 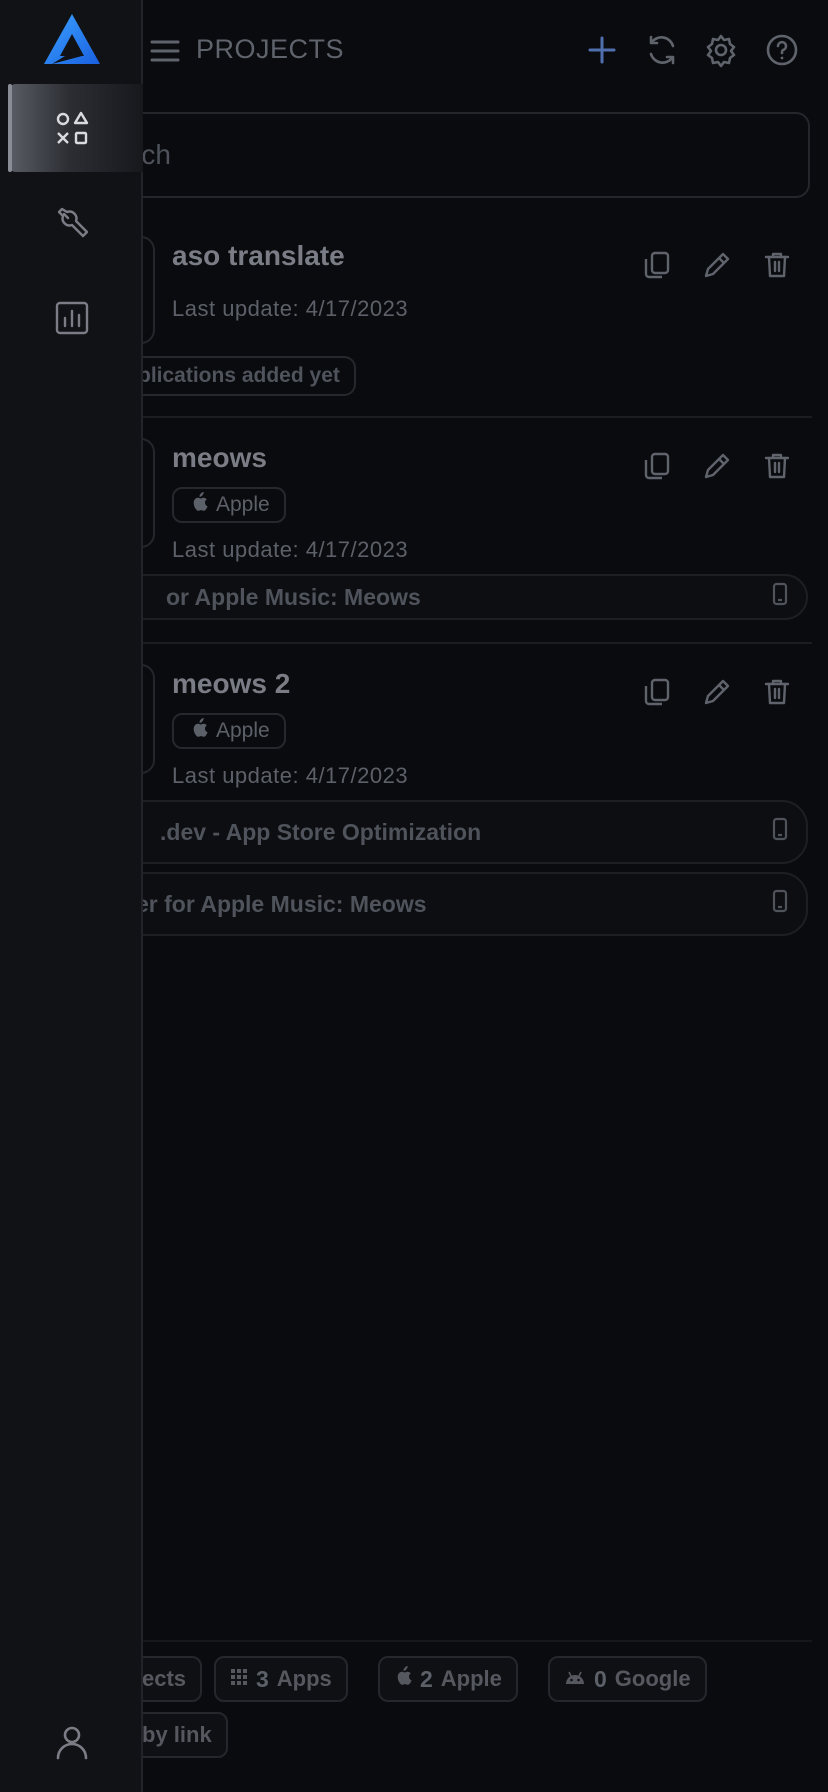 What do you see at coordinates (281, 903) in the screenshot?
I see `app-name: er for Apple Music: Meows` at bounding box center [281, 903].